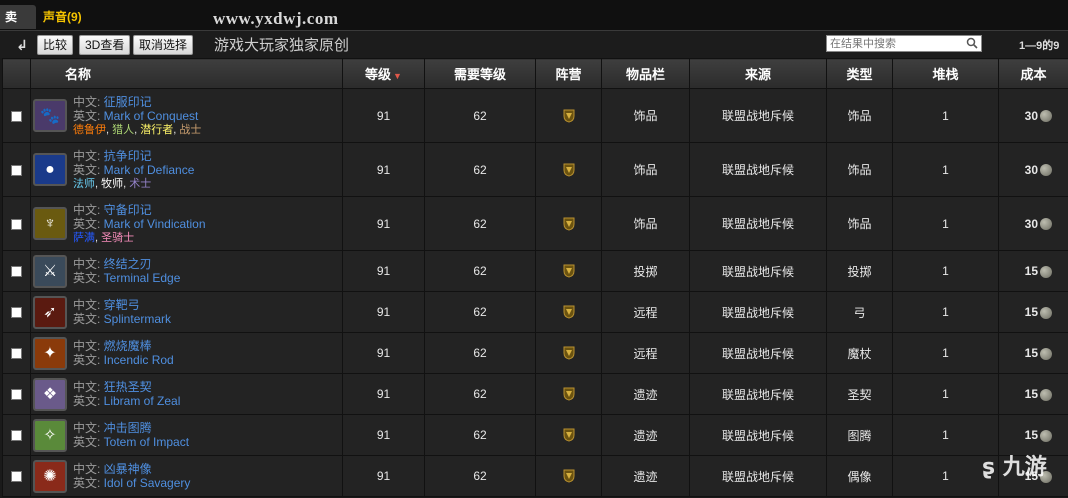 The height and width of the screenshot is (498, 1068). Describe the element at coordinates (84, 184) in the screenshot. I see `class-name: 法师` at that location.